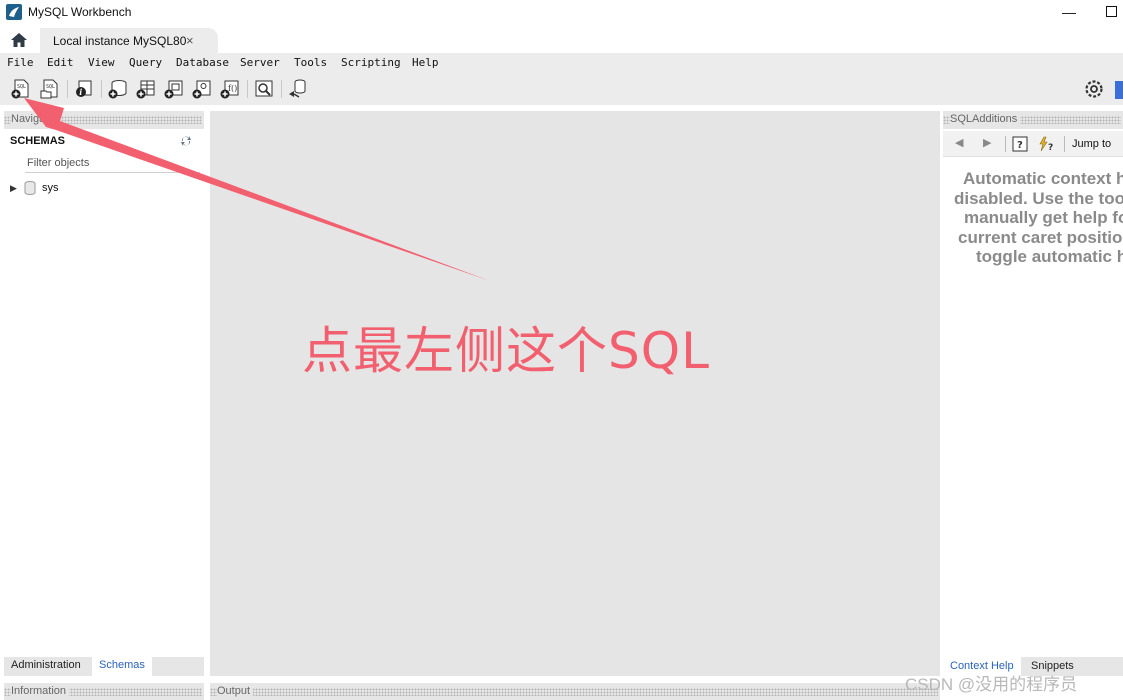 Image resolution: width=1123 pixels, height=700 pixels. What do you see at coordinates (146, 89) in the screenshot?
I see `create-table-icon` at bounding box center [146, 89].